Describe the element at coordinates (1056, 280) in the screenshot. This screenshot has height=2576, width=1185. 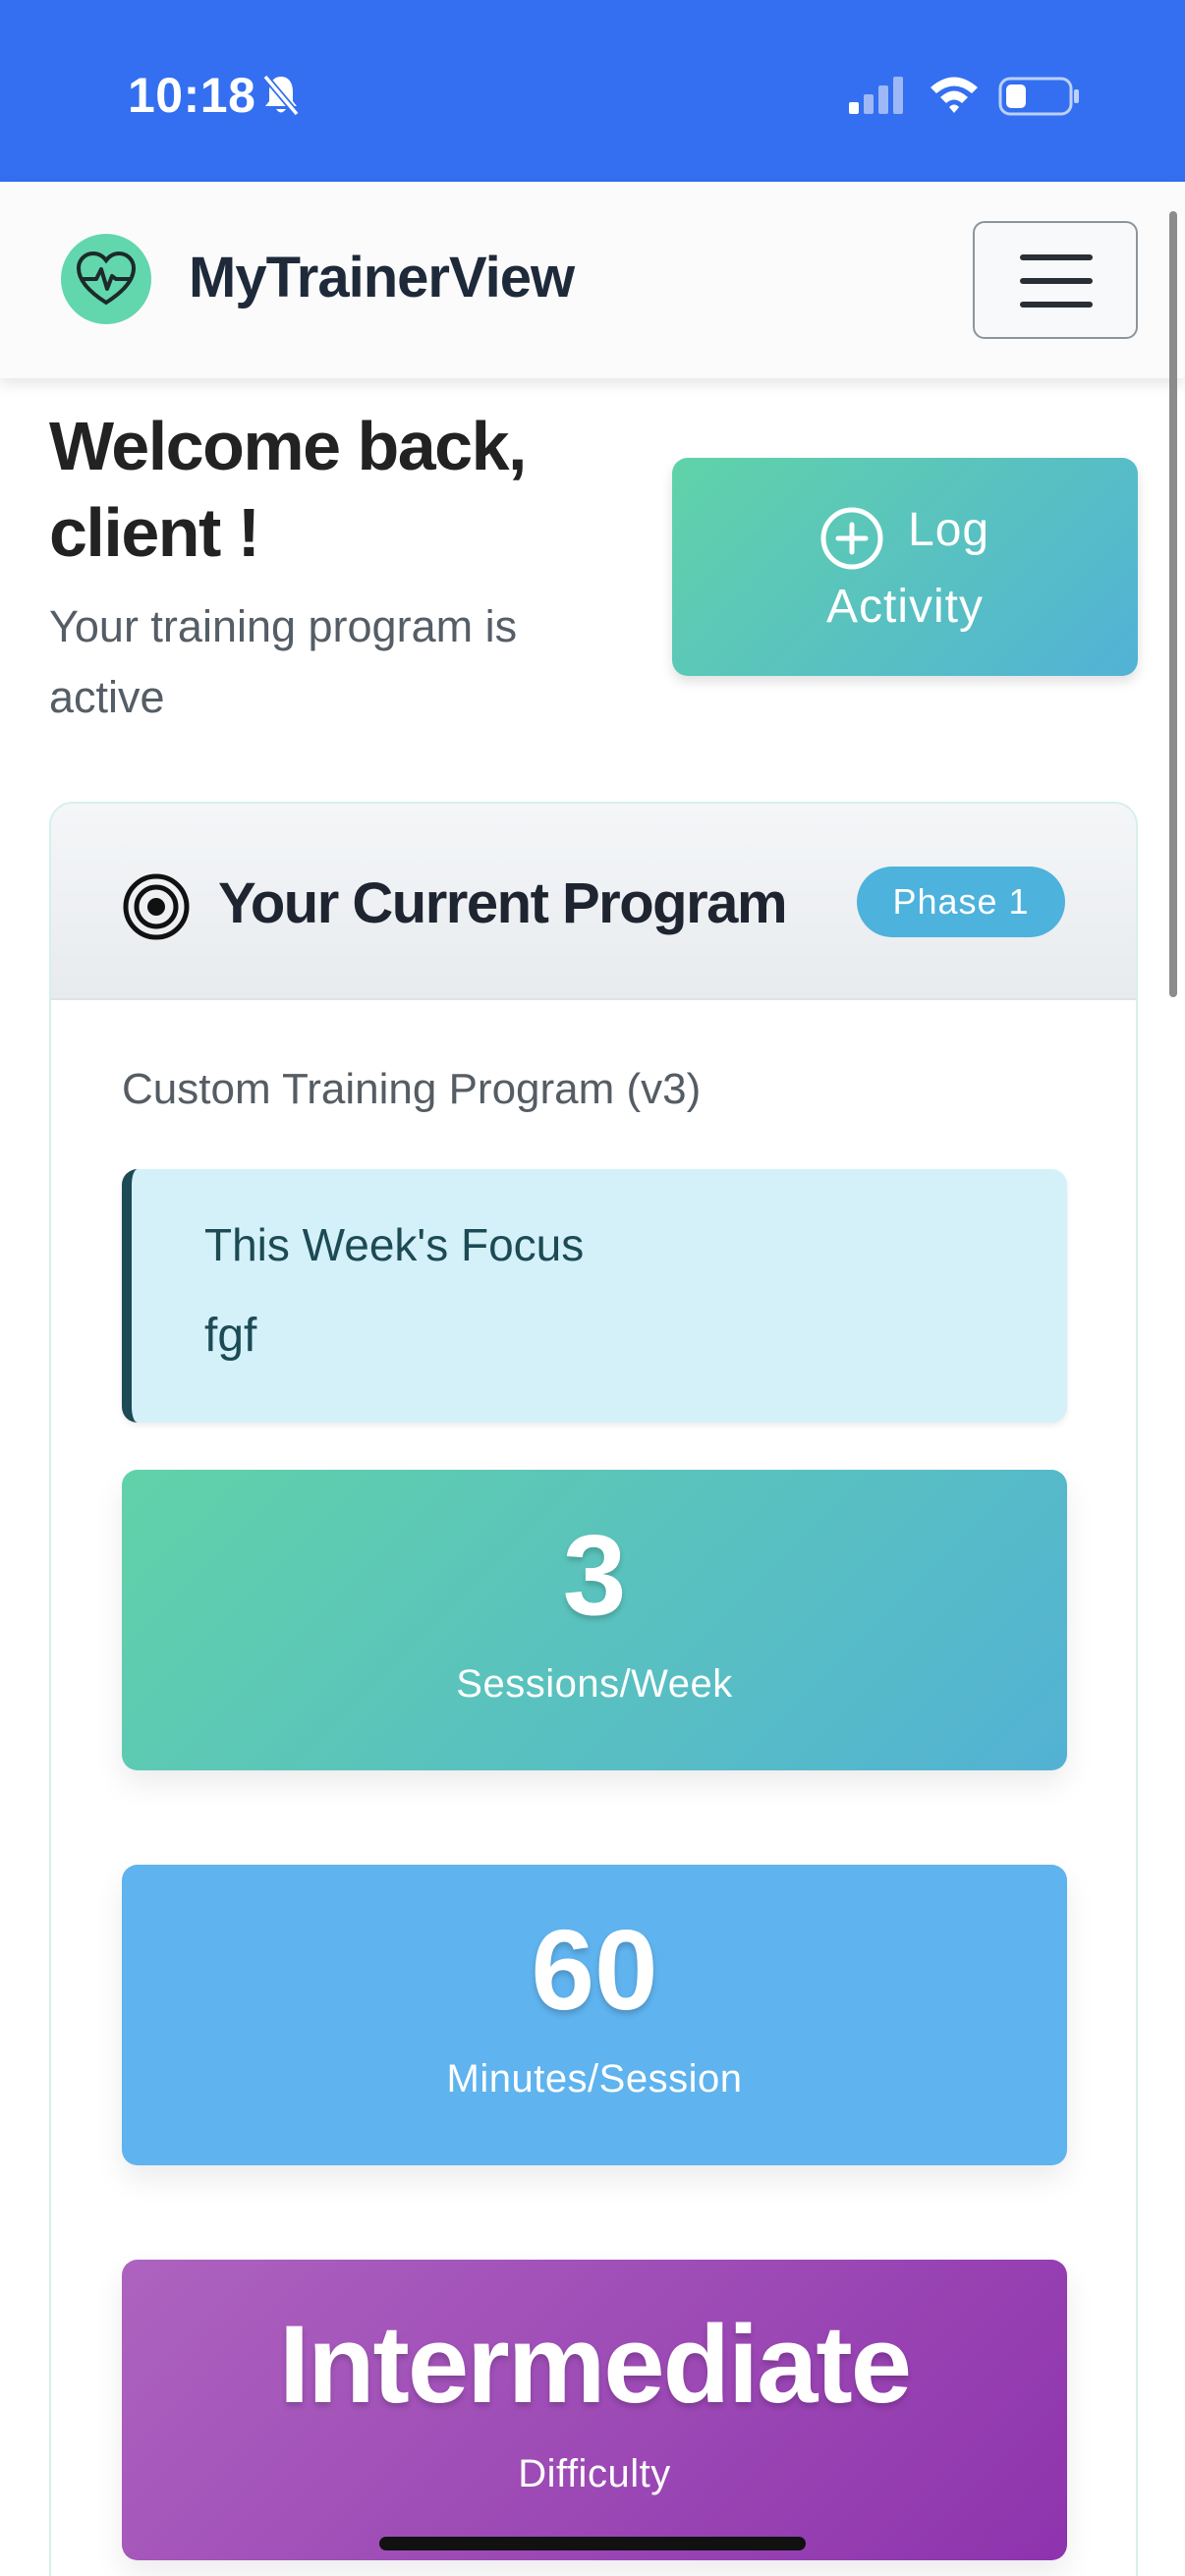
I see `hamburger-menu-icon` at that location.